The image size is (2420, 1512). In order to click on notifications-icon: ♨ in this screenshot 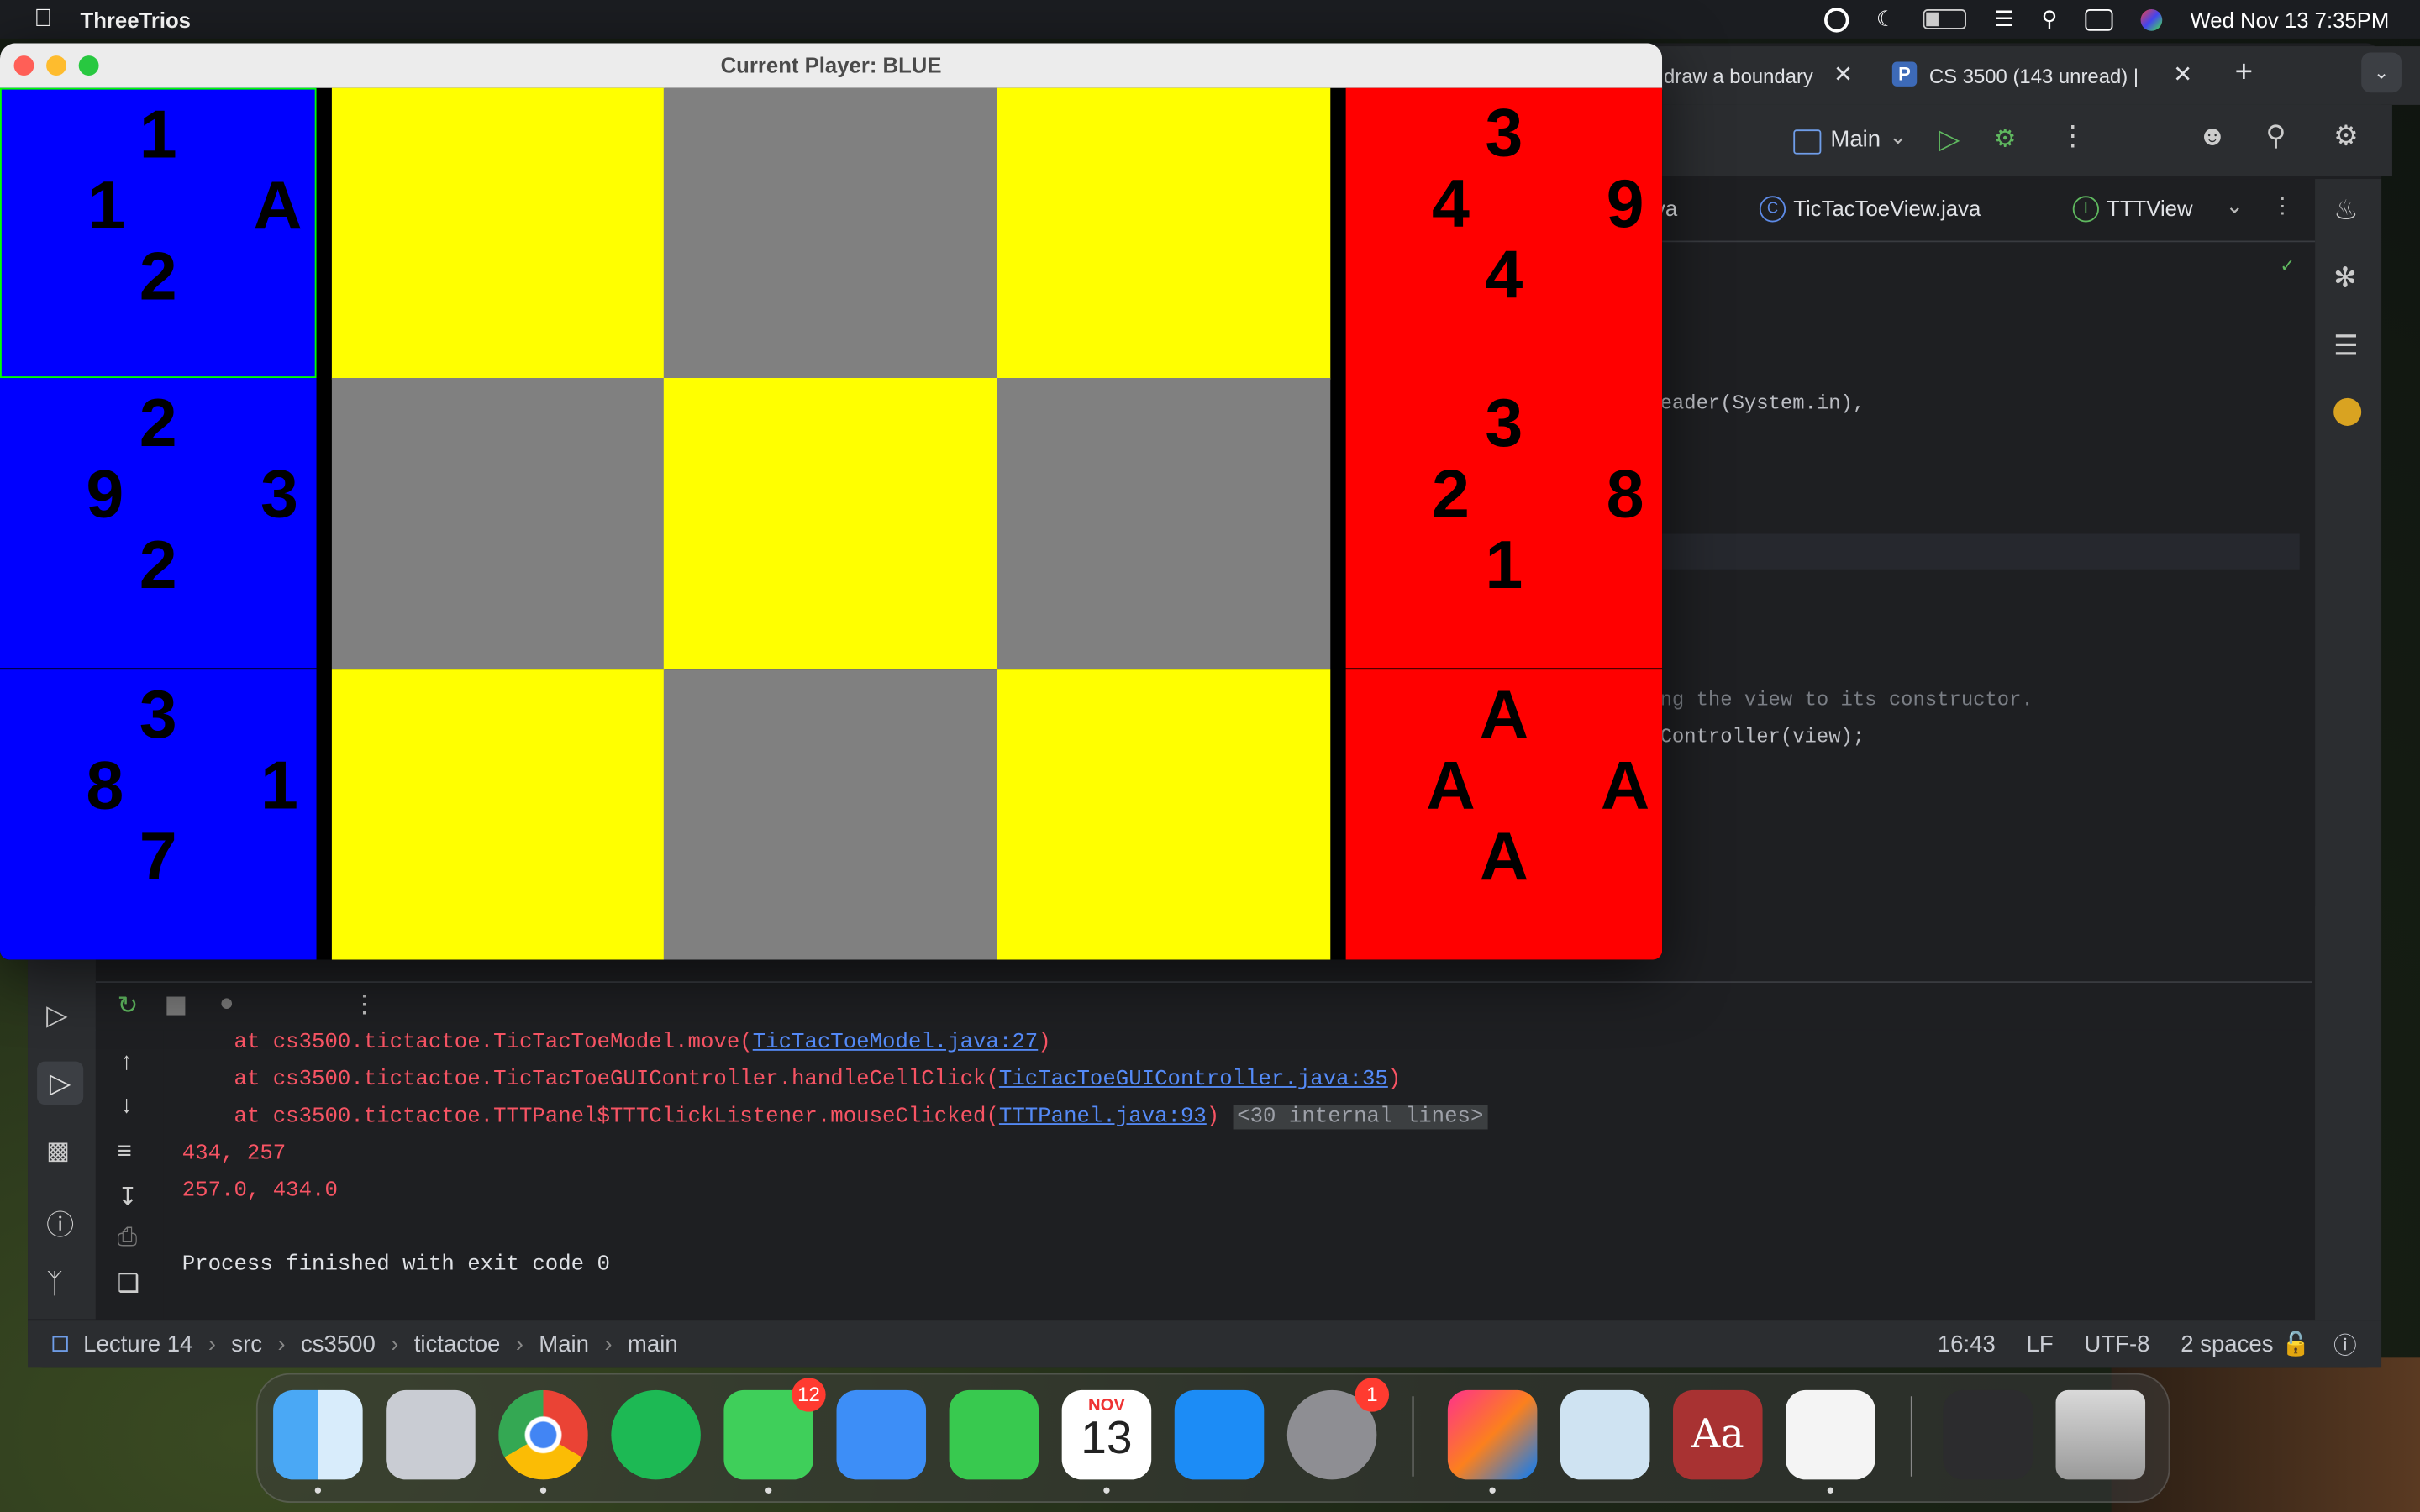, I will do `click(2346, 210)`.